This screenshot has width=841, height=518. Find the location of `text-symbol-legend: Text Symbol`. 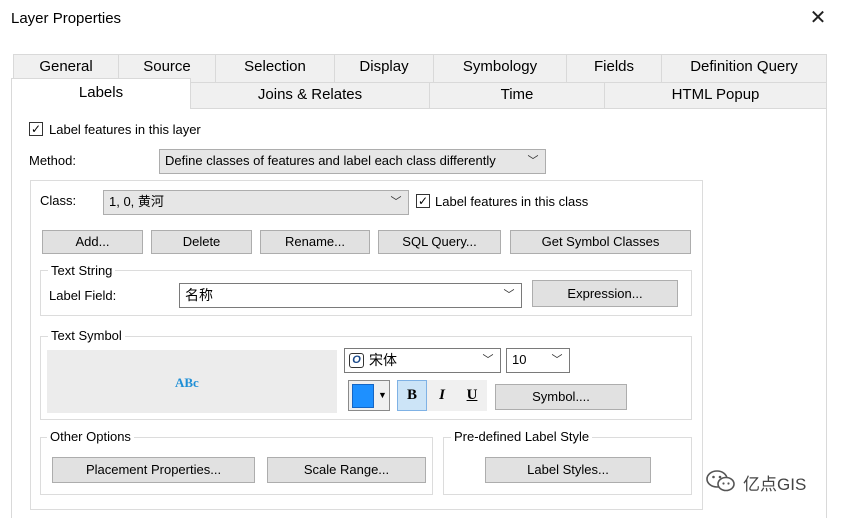

text-symbol-legend: Text Symbol is located at coordinates (86, 335).